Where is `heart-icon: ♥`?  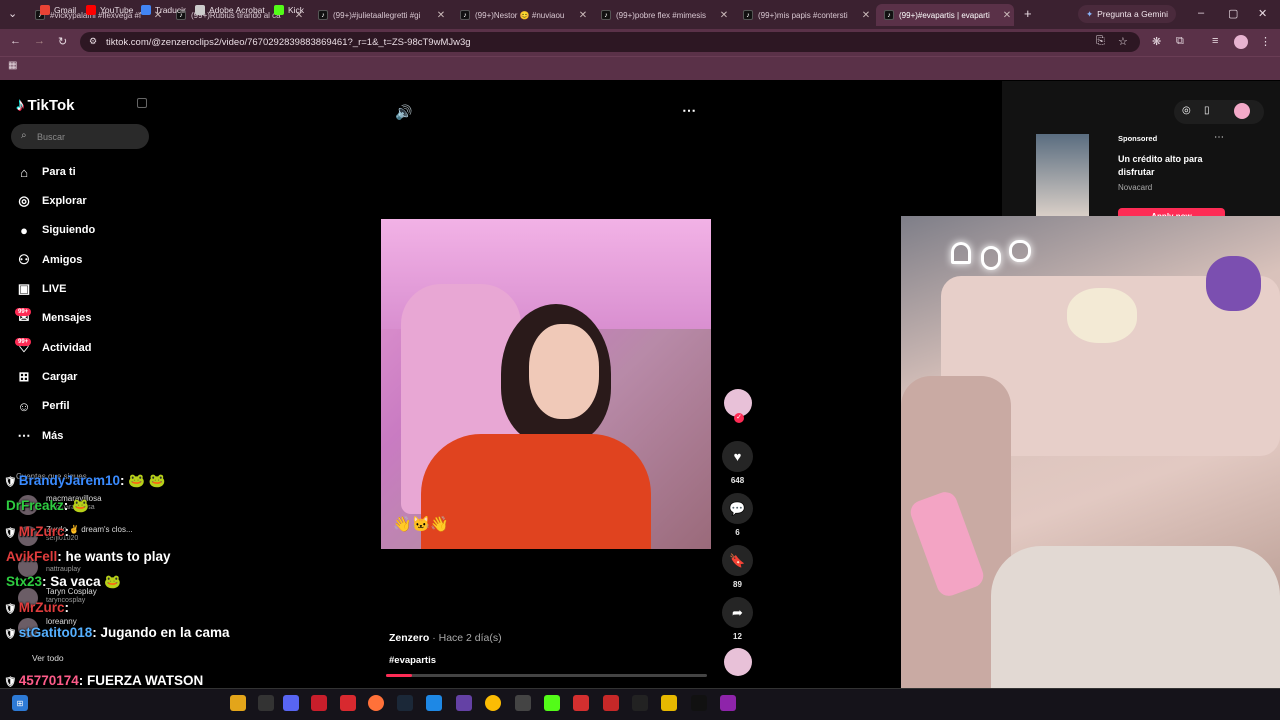 heart-icon: ♥ is located at coordinates (737, 456).